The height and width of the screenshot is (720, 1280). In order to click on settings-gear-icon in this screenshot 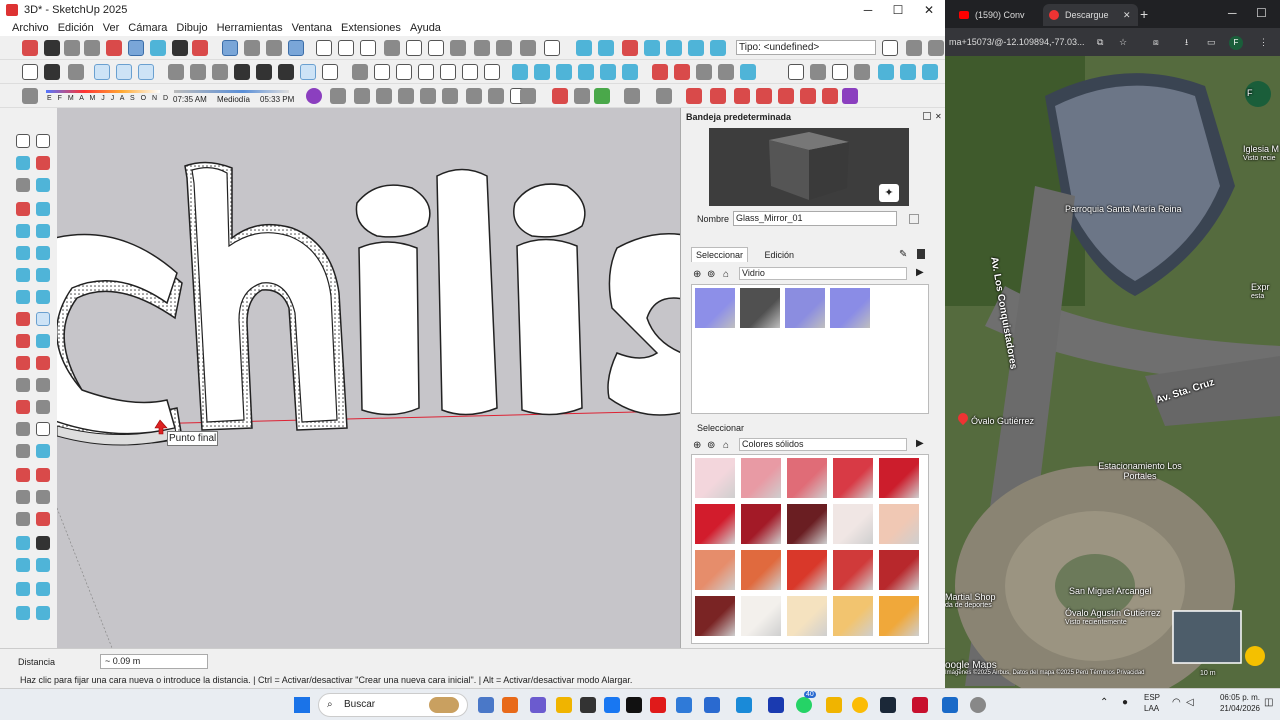, I will do `click(818, 72)`.